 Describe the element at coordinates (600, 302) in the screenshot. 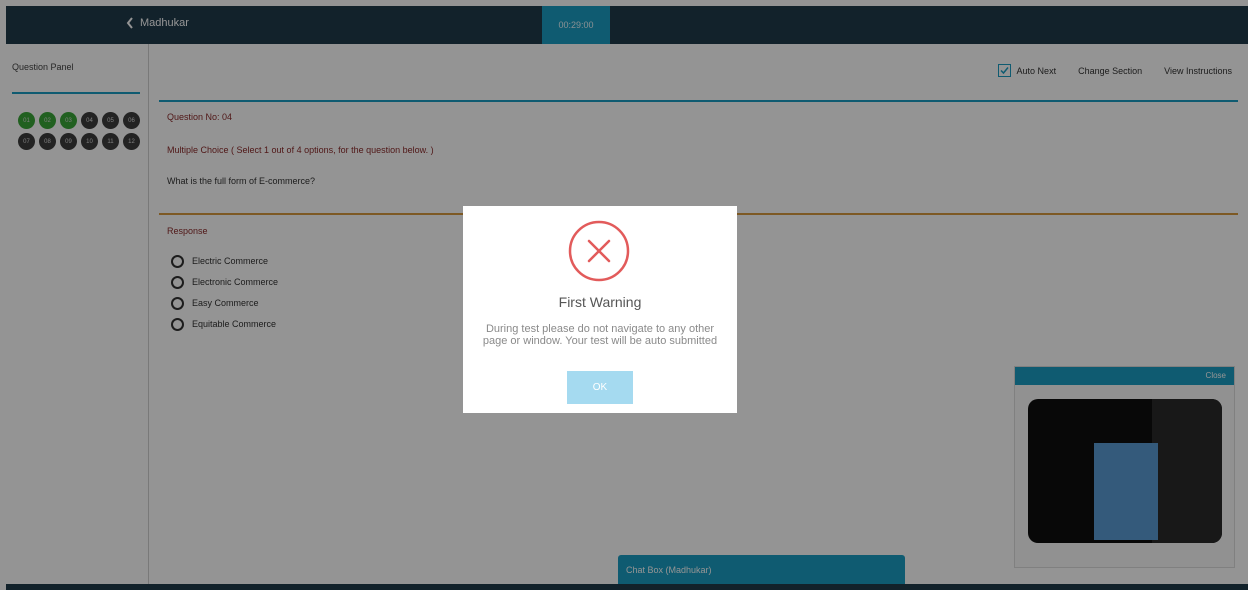

I see `dialog-title: First Warning` at that location.